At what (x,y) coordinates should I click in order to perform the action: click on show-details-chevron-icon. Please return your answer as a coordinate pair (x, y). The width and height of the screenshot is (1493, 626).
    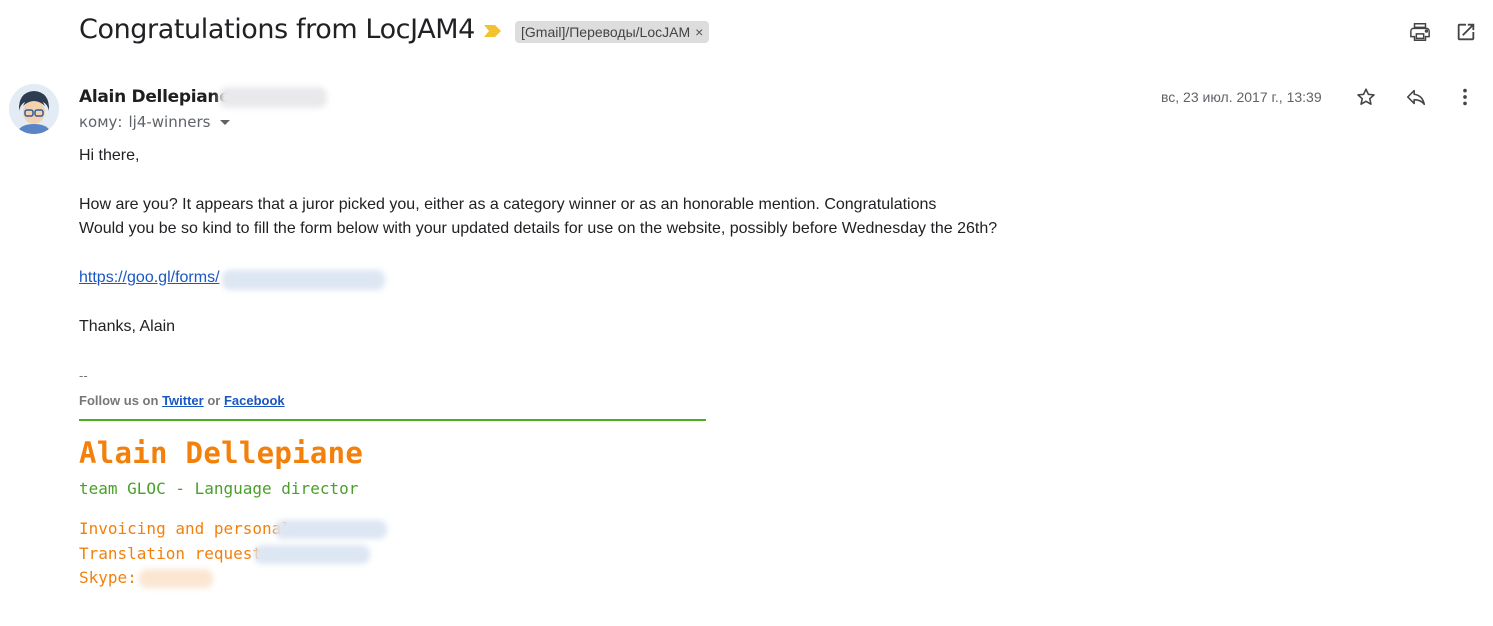
    Looking at the image, I should click on (225, 122).